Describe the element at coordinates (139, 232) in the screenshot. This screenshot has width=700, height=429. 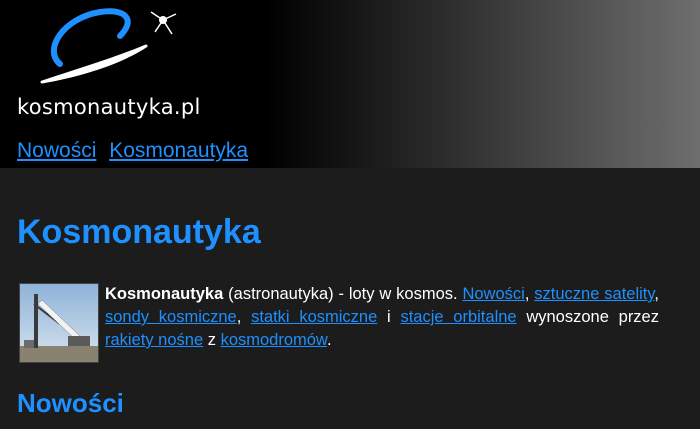
I see `page-title: Kosmonautyka` at that location.